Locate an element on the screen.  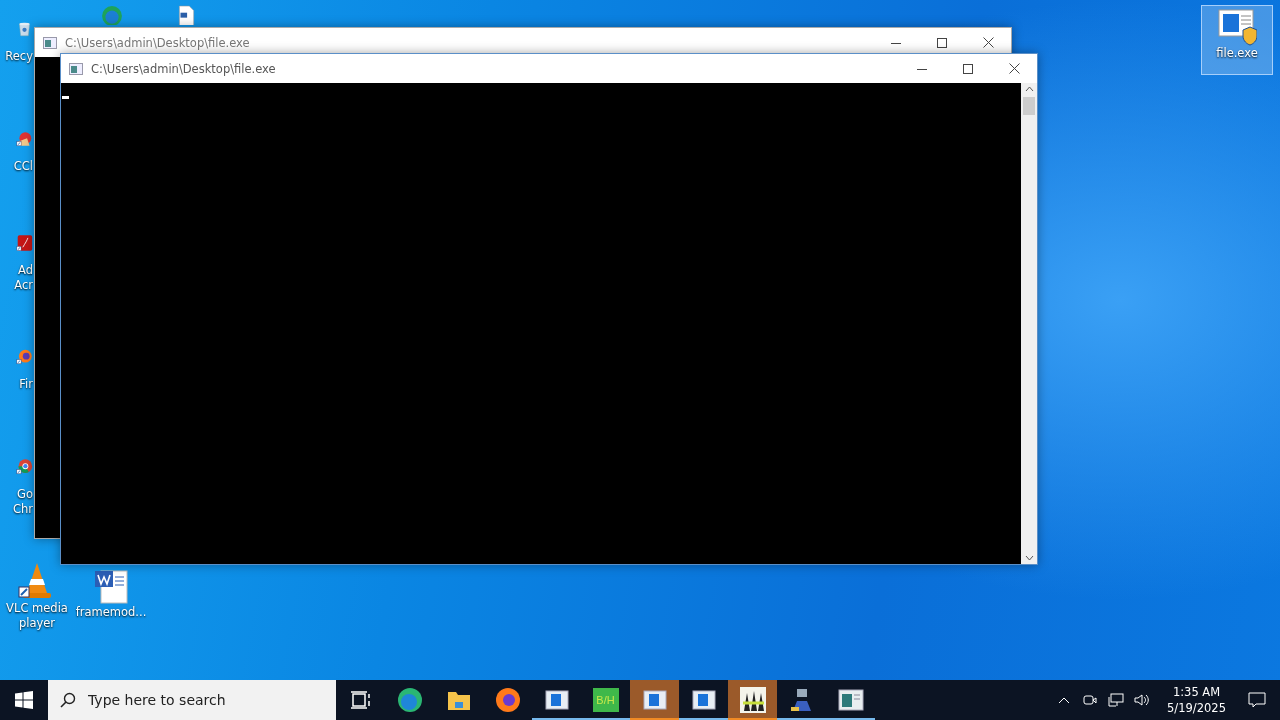
icon-label: Acr is located at coordinates (23, 285).